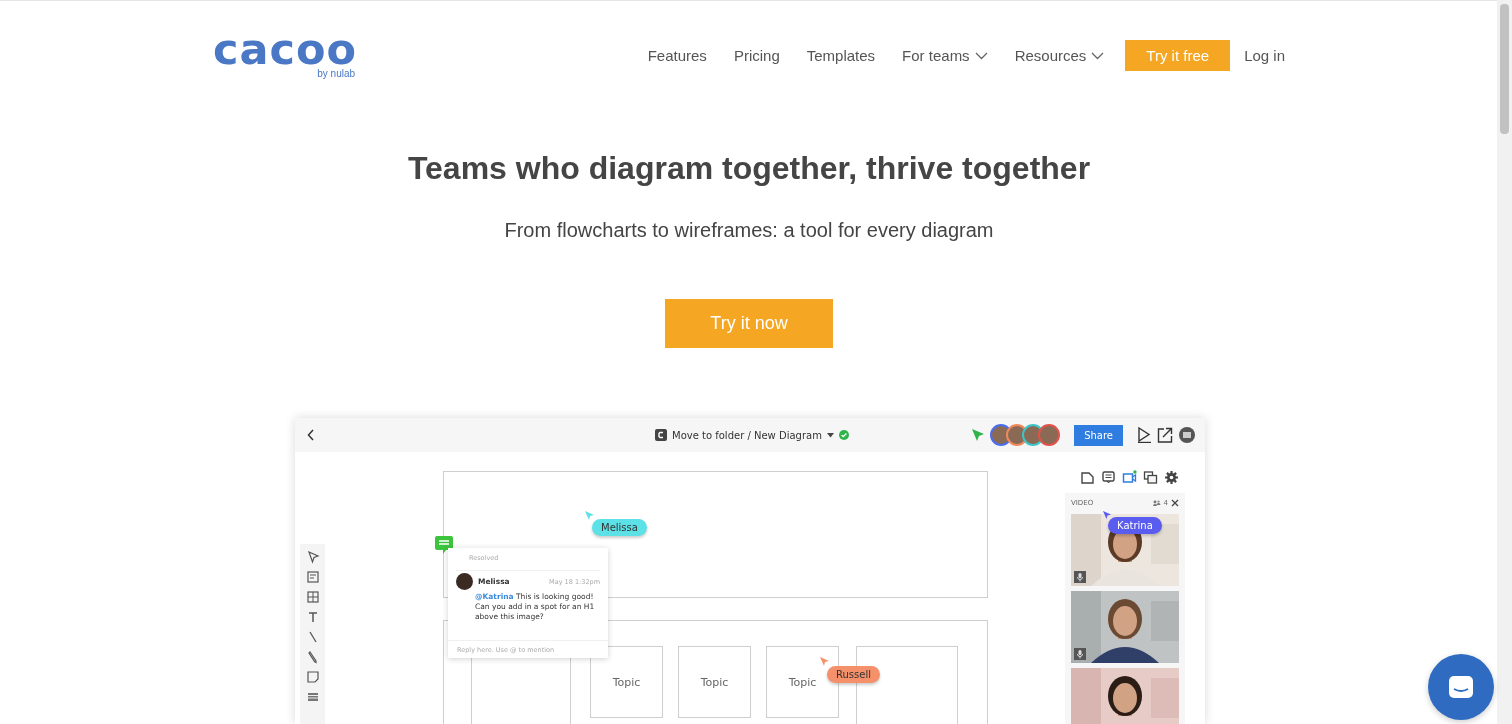 This screenshot has height=724, width=1512. I want to click on nav-link: Features, so click(677, 55).